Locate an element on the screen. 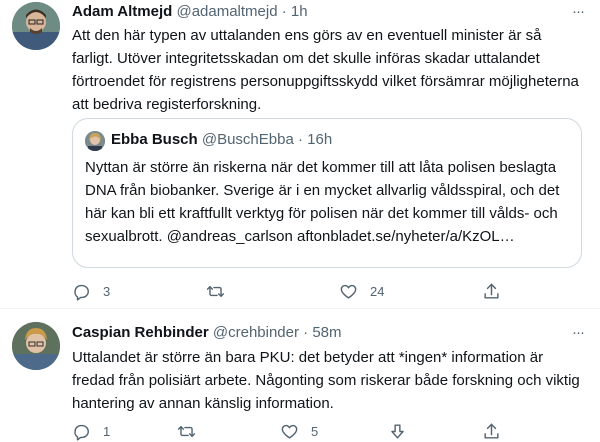 This screenshot has height=442, width=600. reply-button: 1 is located at coordinates (91, 431).